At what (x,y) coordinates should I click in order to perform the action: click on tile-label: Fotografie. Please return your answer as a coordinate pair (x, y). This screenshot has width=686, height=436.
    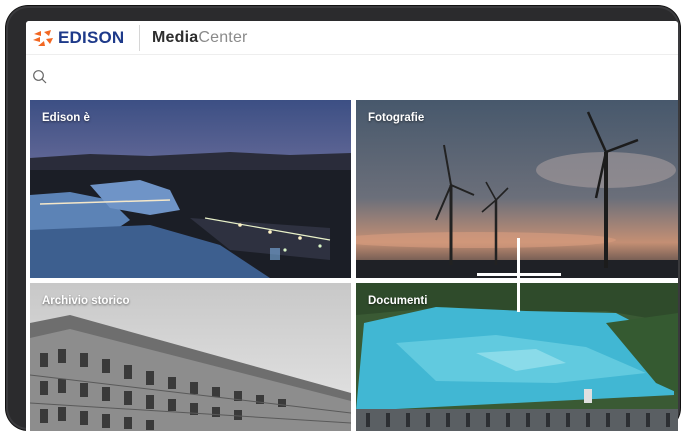
    Looking at the image, I should click on (396, 118).